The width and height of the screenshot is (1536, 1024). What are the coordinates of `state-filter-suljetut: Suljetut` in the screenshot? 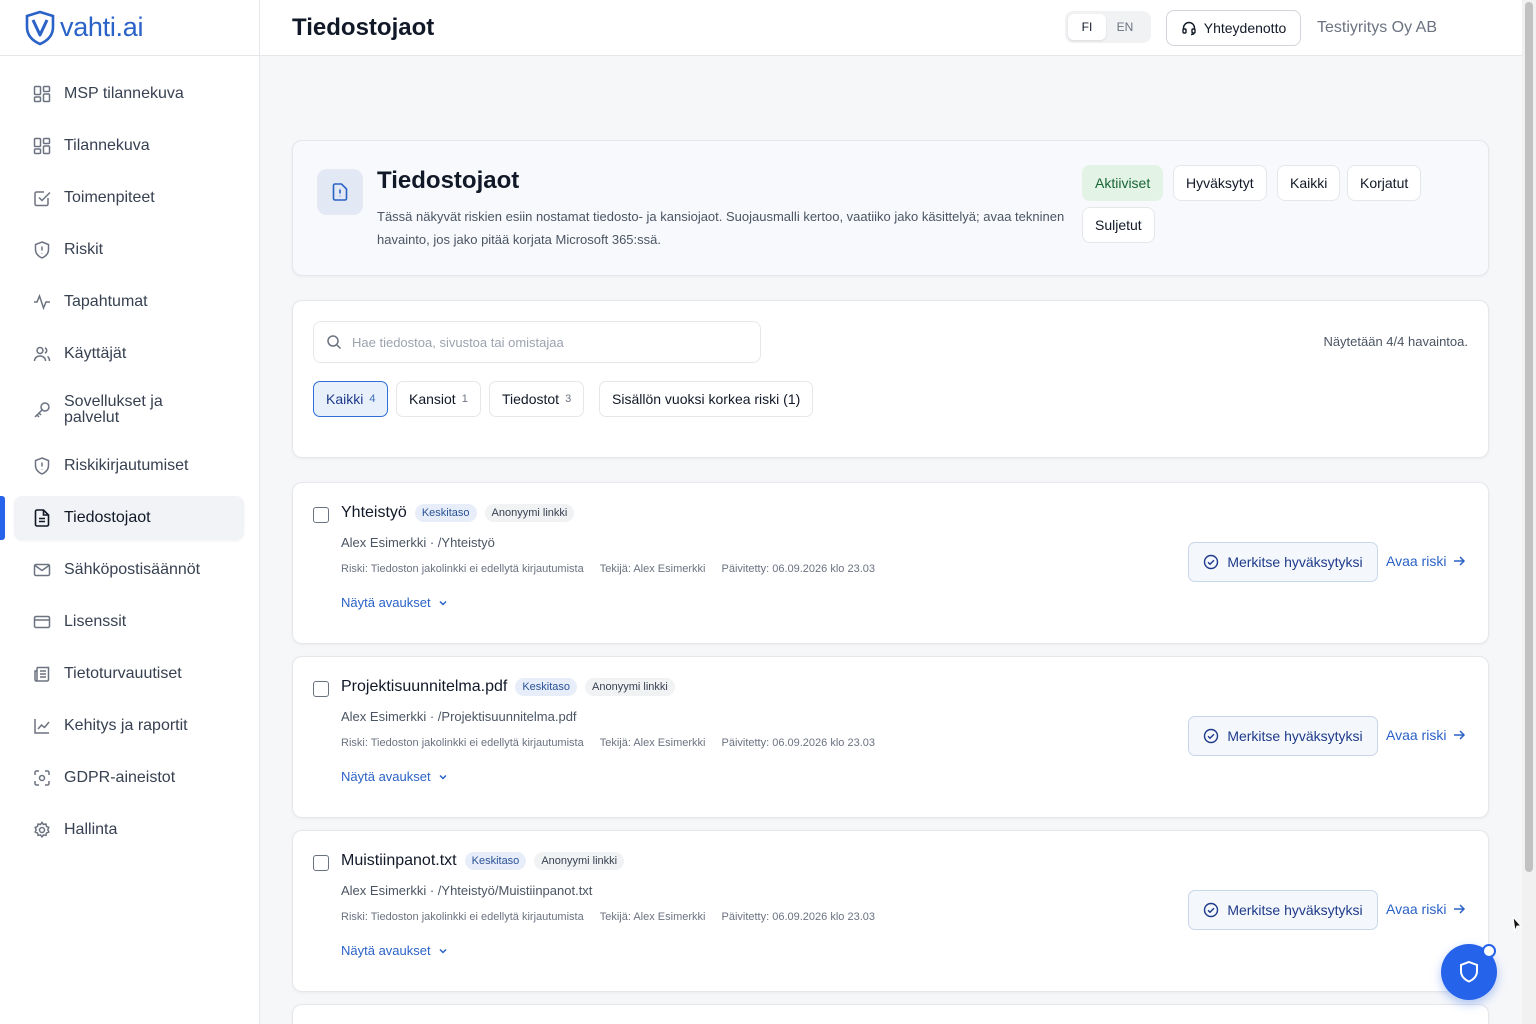 It's located at (1118, 225).